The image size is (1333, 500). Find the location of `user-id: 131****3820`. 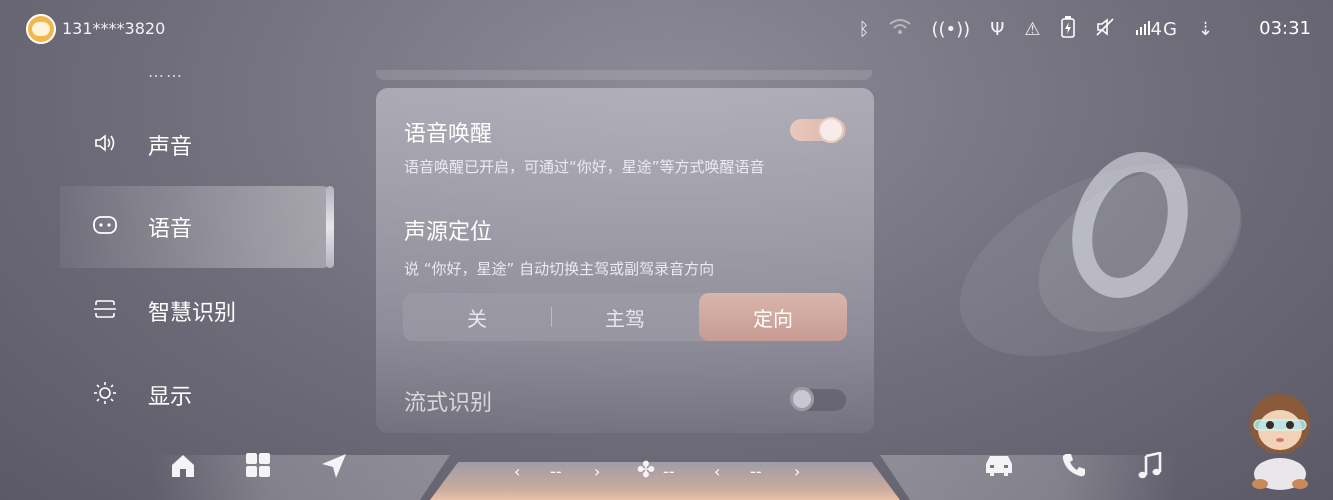

user-id: 131****3820 is located at coordinates (113, 28).